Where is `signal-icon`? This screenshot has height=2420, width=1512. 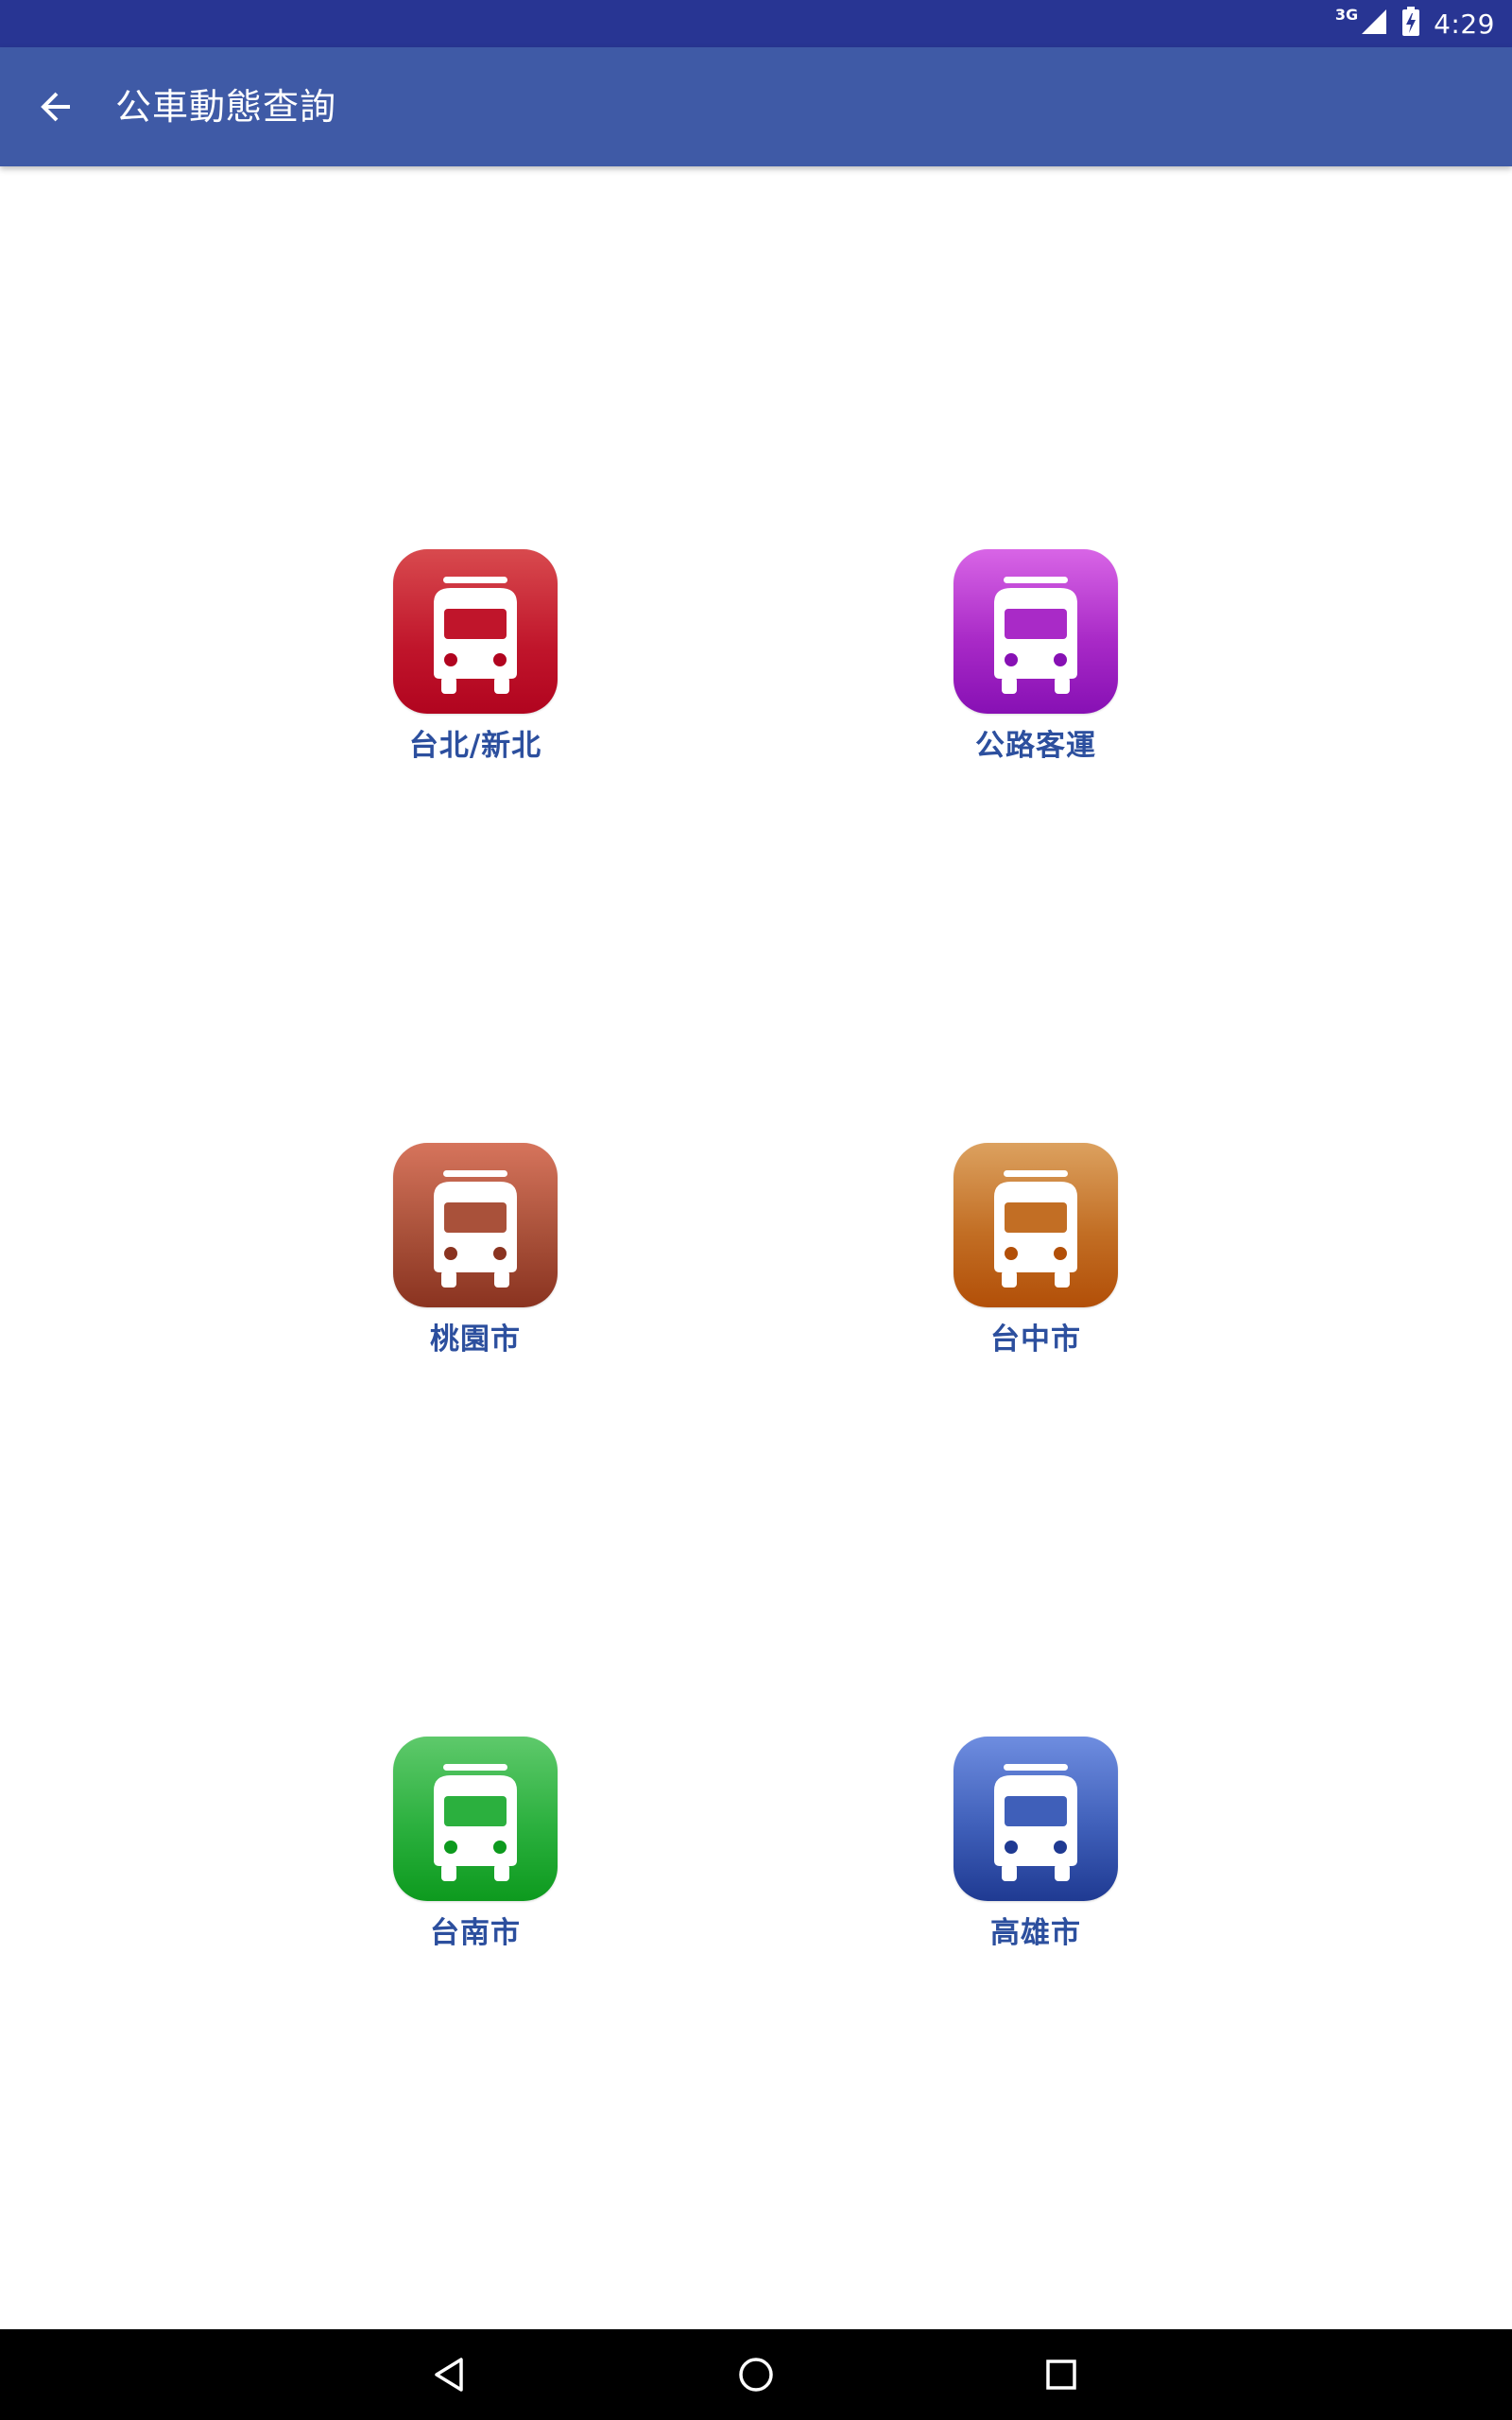 signal-icon is located at coordinates (1374, 24).